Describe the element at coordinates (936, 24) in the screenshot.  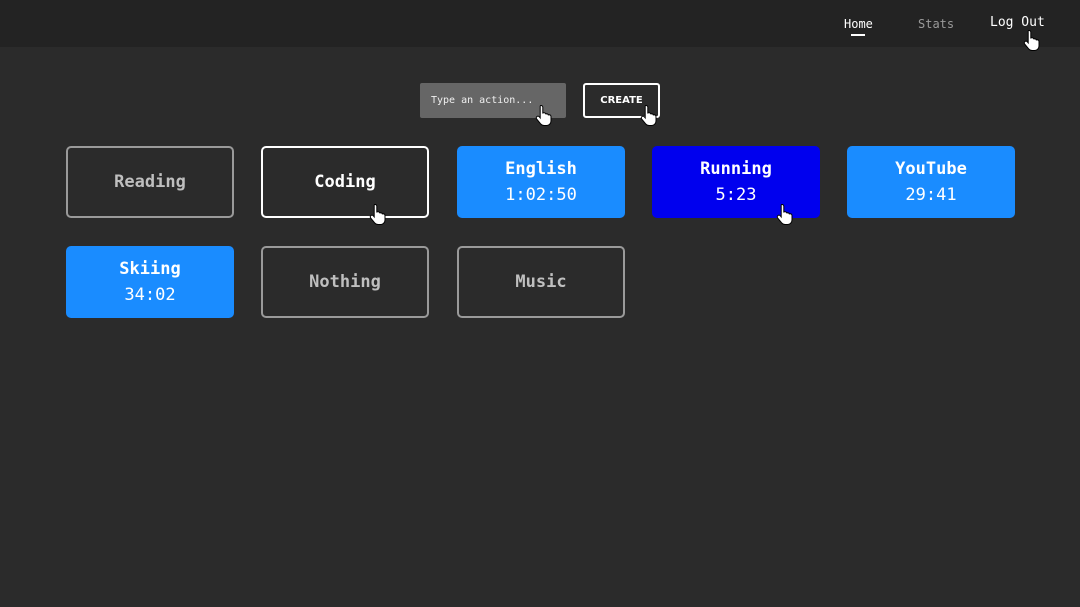
I see `nav-stats-link: Stats` at that location.